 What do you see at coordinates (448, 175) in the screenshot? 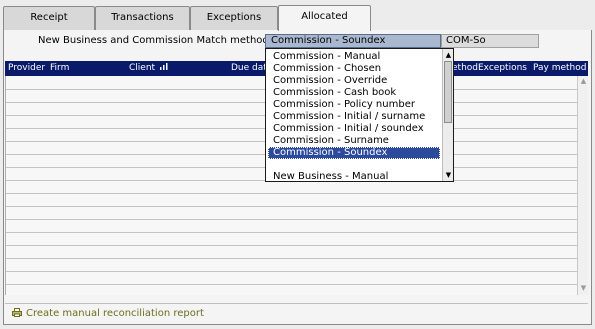
I see `dropdown-scroll-down-icon: ▼` at bounding box center [448, 175].